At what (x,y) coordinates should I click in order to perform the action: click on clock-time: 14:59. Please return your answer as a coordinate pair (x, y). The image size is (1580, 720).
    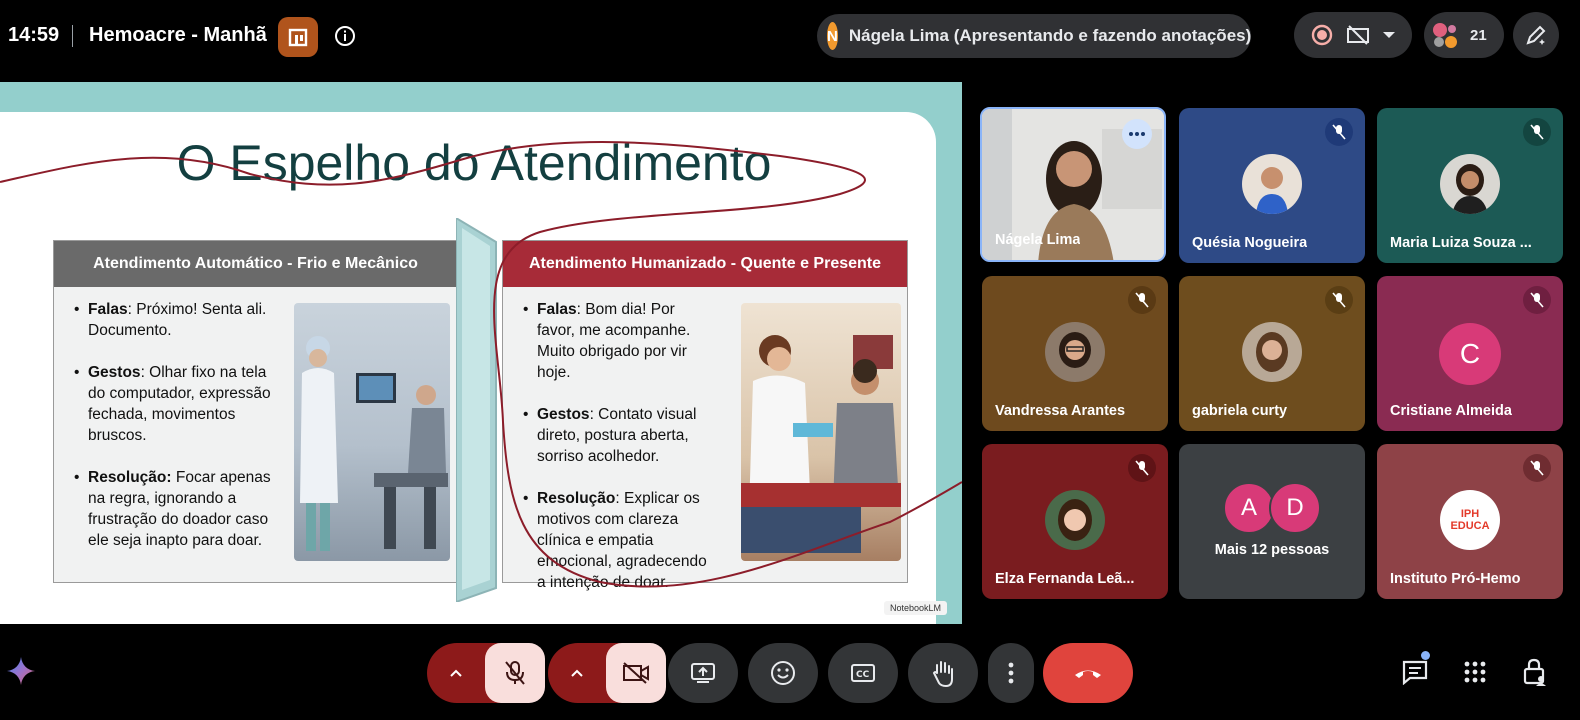
    Looking at the image, I should click on (34, 35).